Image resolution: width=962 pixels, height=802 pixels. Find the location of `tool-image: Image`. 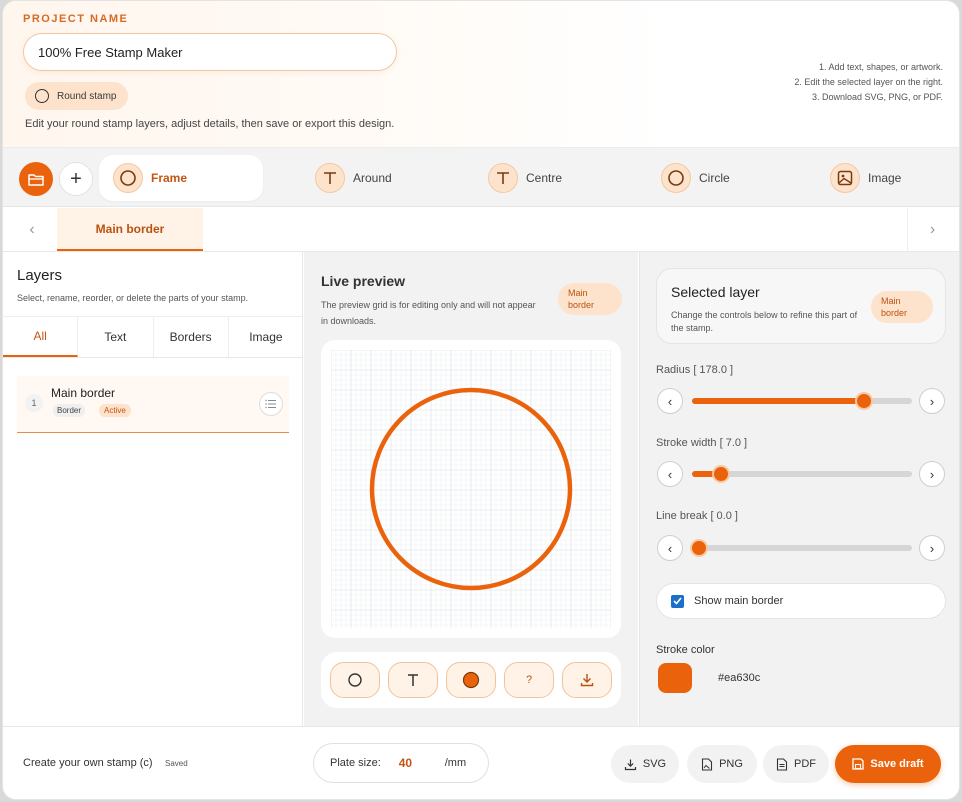

tool-image: Image is located at coordinates (865, 178).